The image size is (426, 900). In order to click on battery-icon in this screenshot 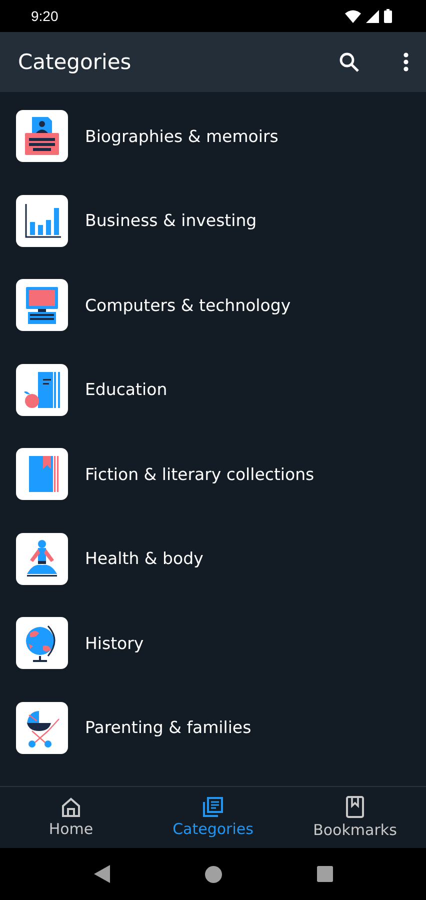, I will do `click(388, 16)`.